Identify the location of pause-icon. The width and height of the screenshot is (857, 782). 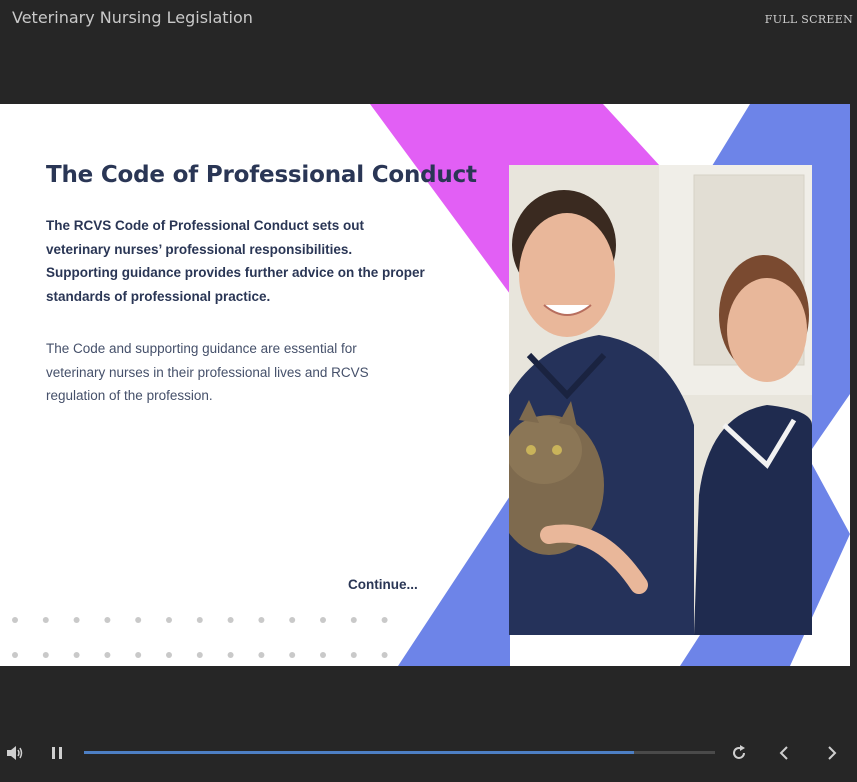
(57, 753).